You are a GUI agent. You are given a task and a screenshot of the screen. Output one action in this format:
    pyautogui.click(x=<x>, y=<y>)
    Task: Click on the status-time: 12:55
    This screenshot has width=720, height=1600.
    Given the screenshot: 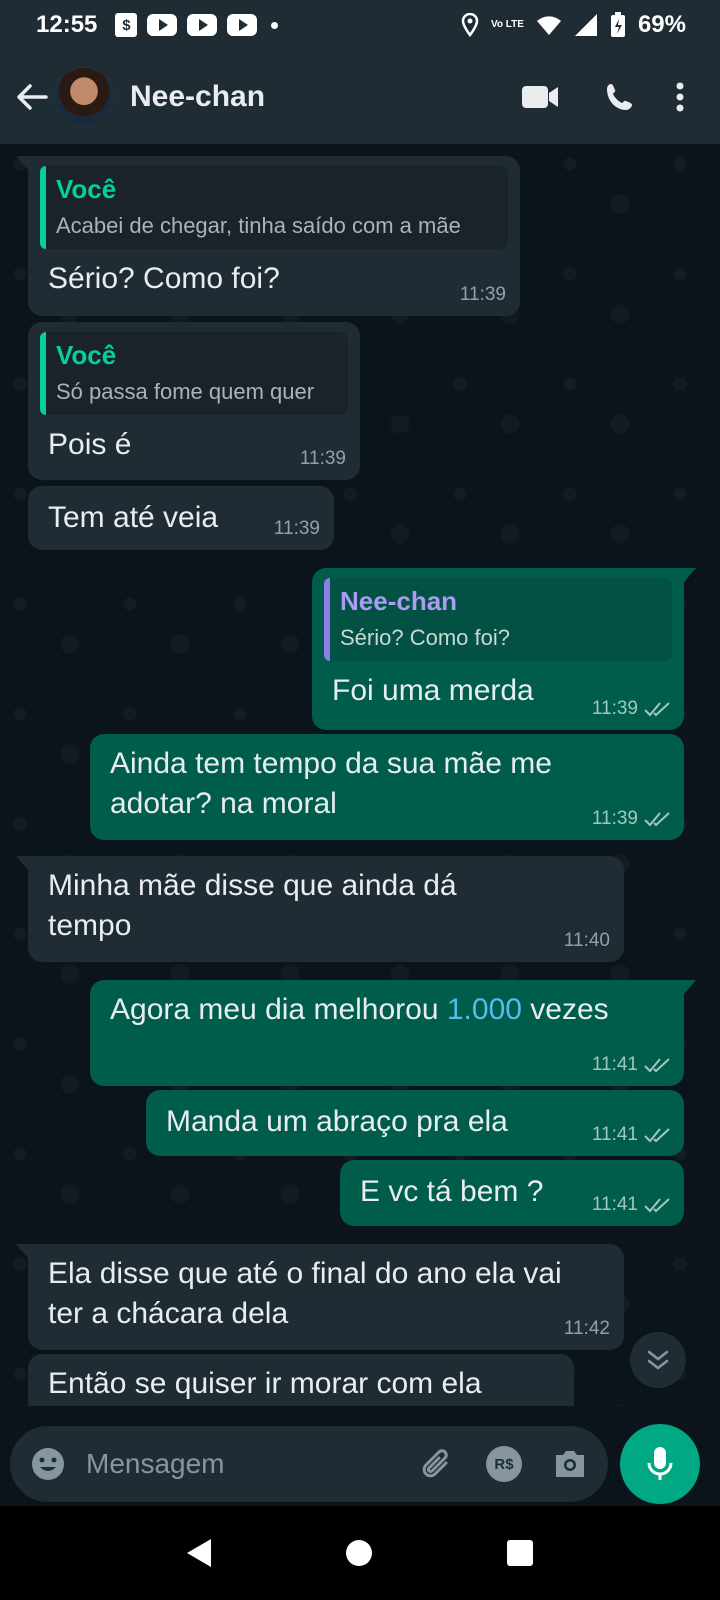 What is the action you would take?
    pyautogui.click(x=67, y=24)
    